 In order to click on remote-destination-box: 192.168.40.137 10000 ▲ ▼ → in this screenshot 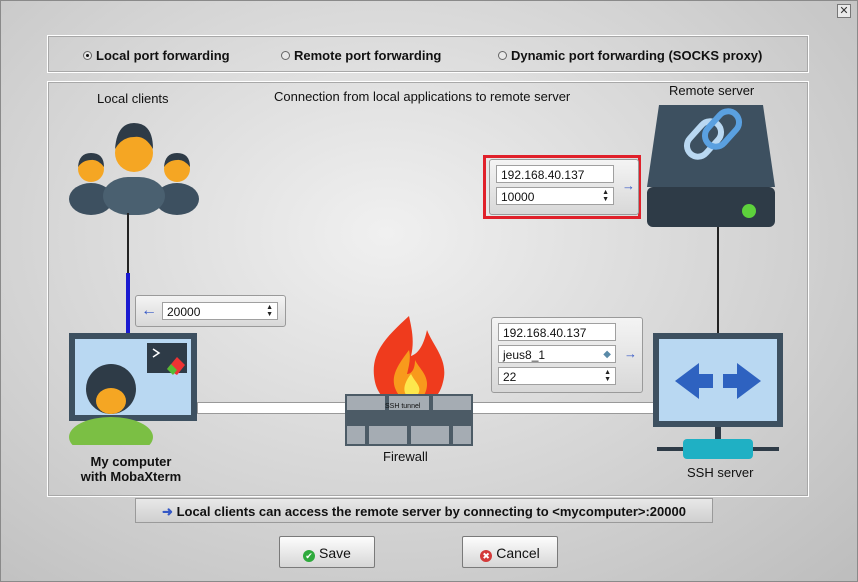, I will do `click(564, 187)`.